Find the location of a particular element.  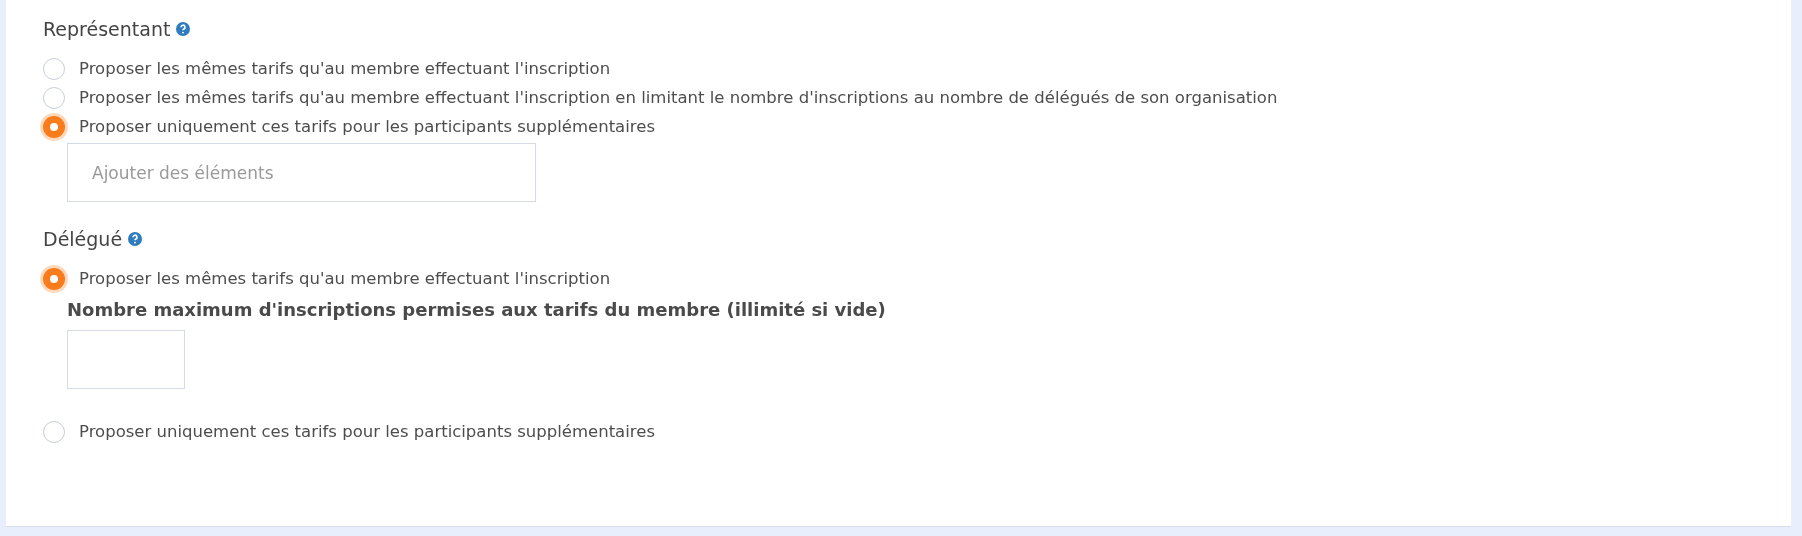

section-title: Délégué is located at coordinates (83, 239).